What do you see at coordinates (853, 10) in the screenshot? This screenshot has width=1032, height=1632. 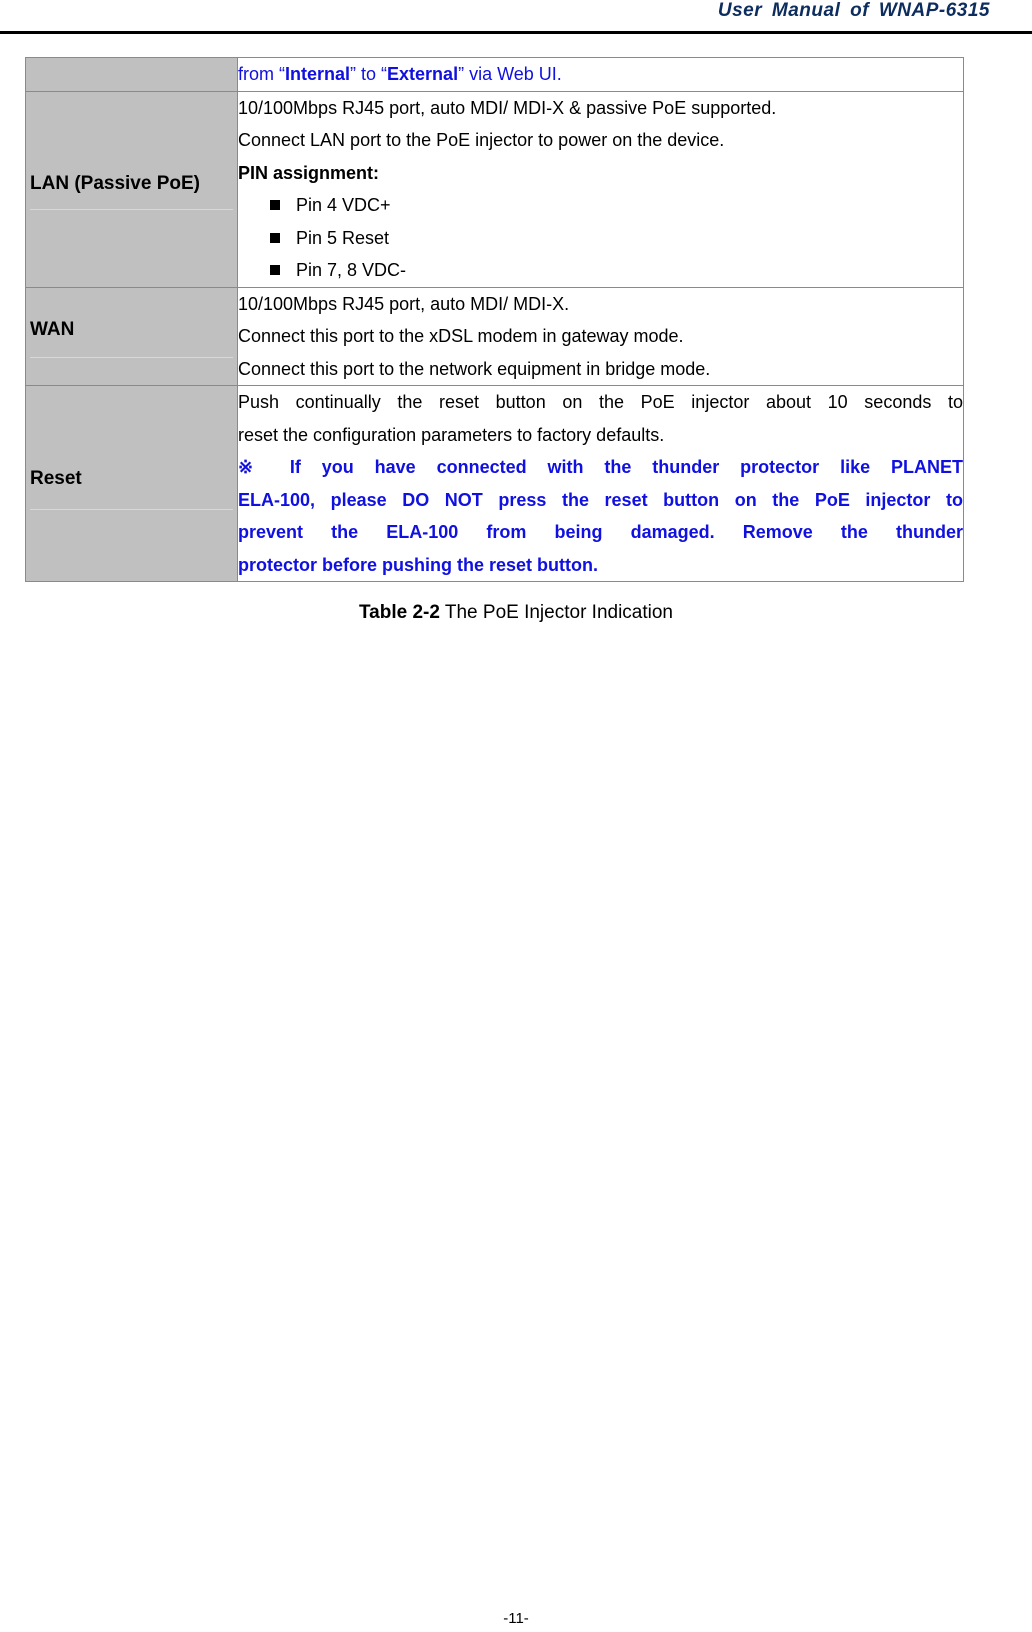 I see `document-header-title: User Manual of WNAP-6315` at bounding box center [853, 10].